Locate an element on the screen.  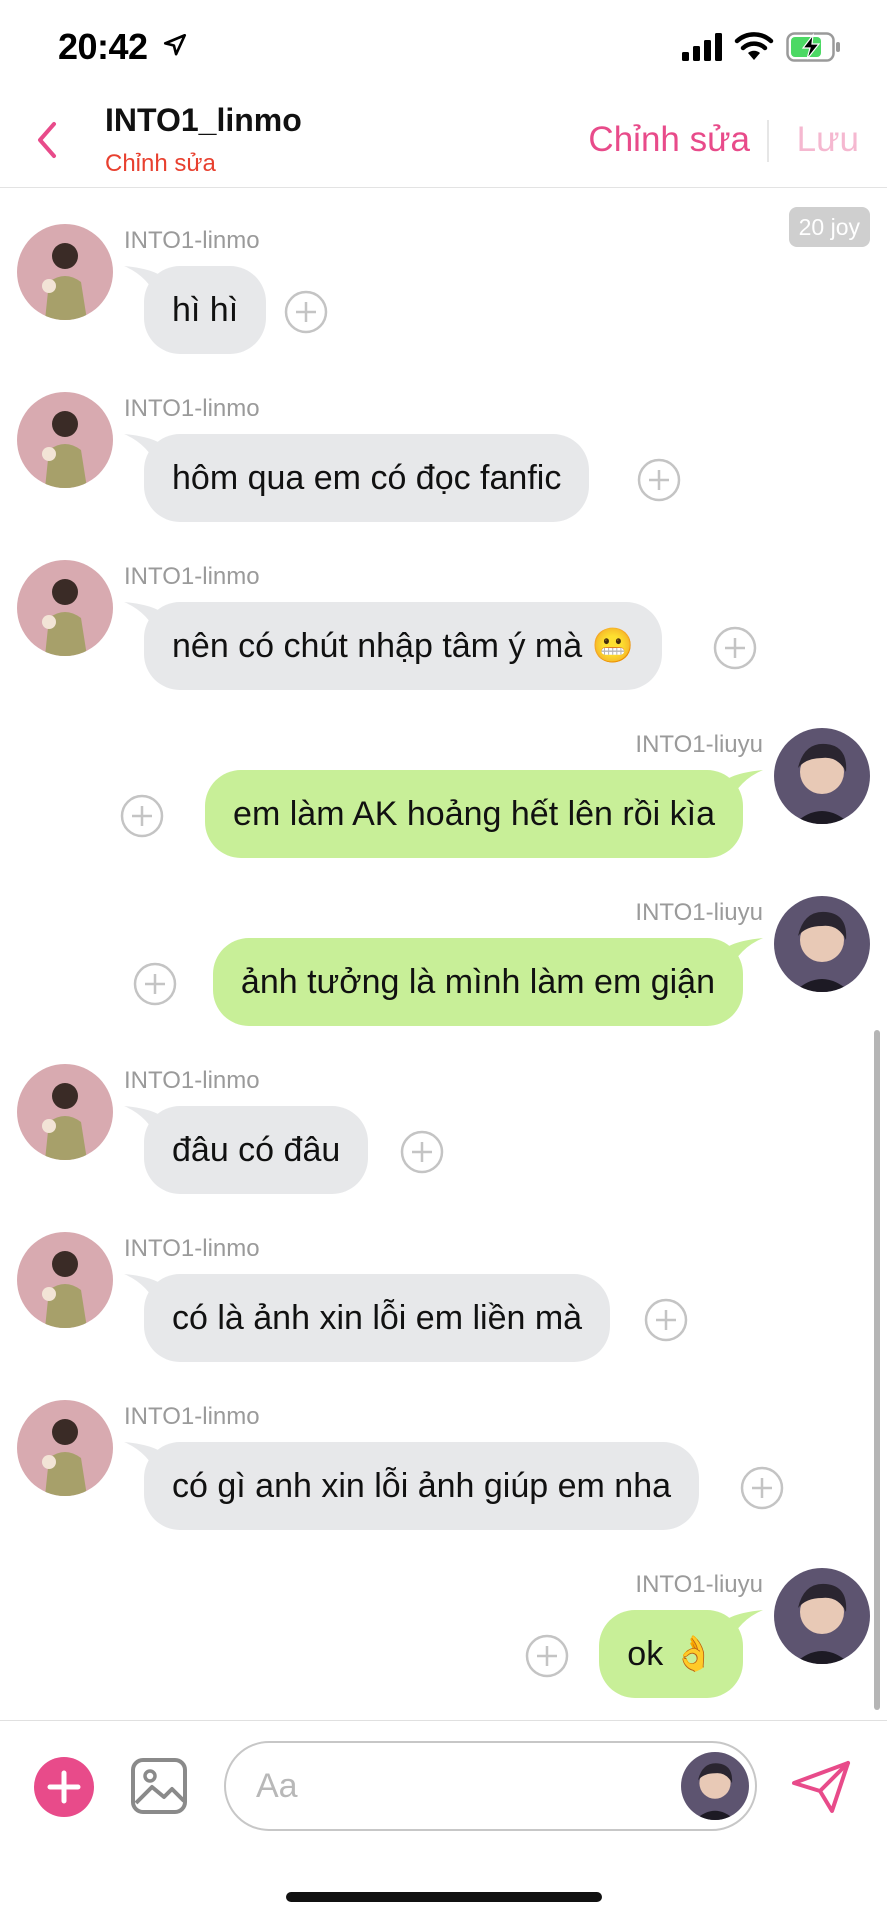
chat-subtitle: Chỉnh sửa is located at coordinates (160, 164).